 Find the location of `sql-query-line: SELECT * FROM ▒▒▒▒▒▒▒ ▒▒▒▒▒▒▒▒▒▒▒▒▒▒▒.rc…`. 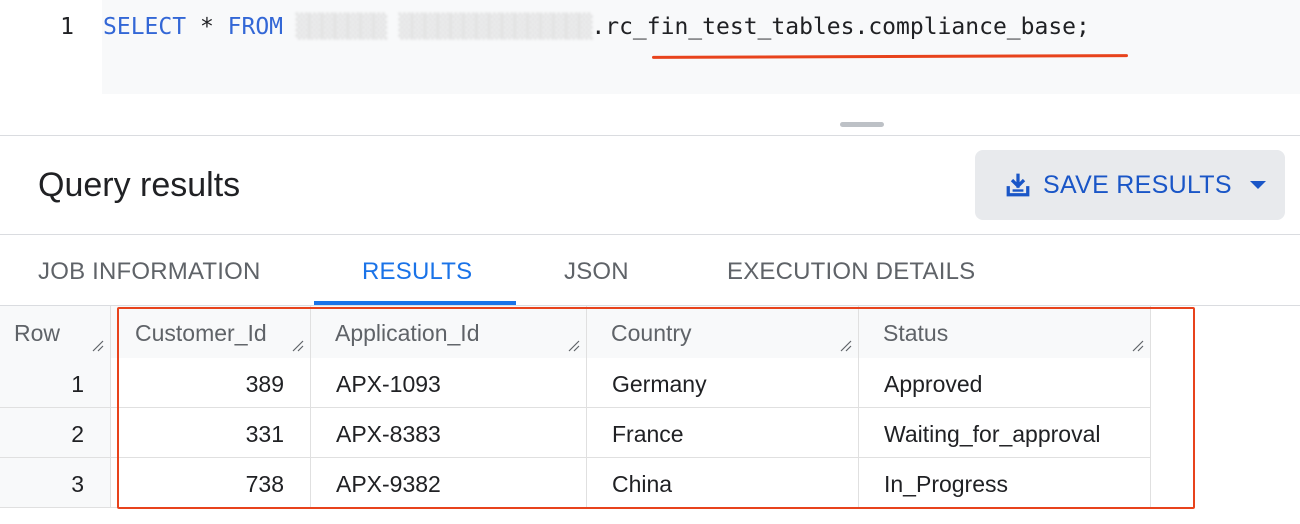

sql-query-line: SELECT * FROM ▒▒▒▒▒▒▒ ▒▒▒▒▒▒▒▒▒▒▒▒▒▒▒.rc… is located at coordinates (596, 27).